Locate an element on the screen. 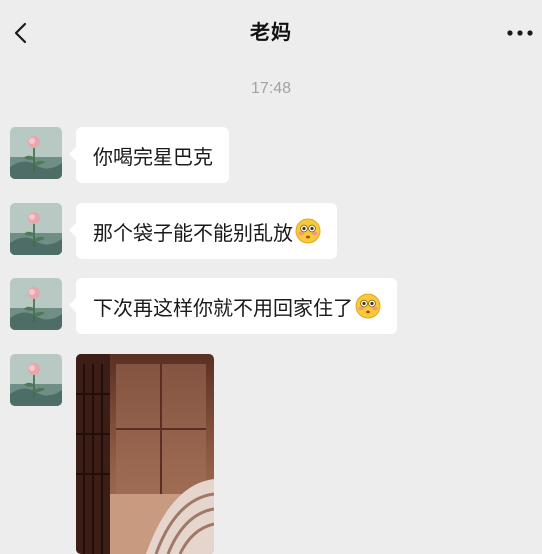 Image resolution: width=542 pixels, height=554 pixels. message-bubble: 那个袋子能不能别乱放 is located at coordinates (203, 231).